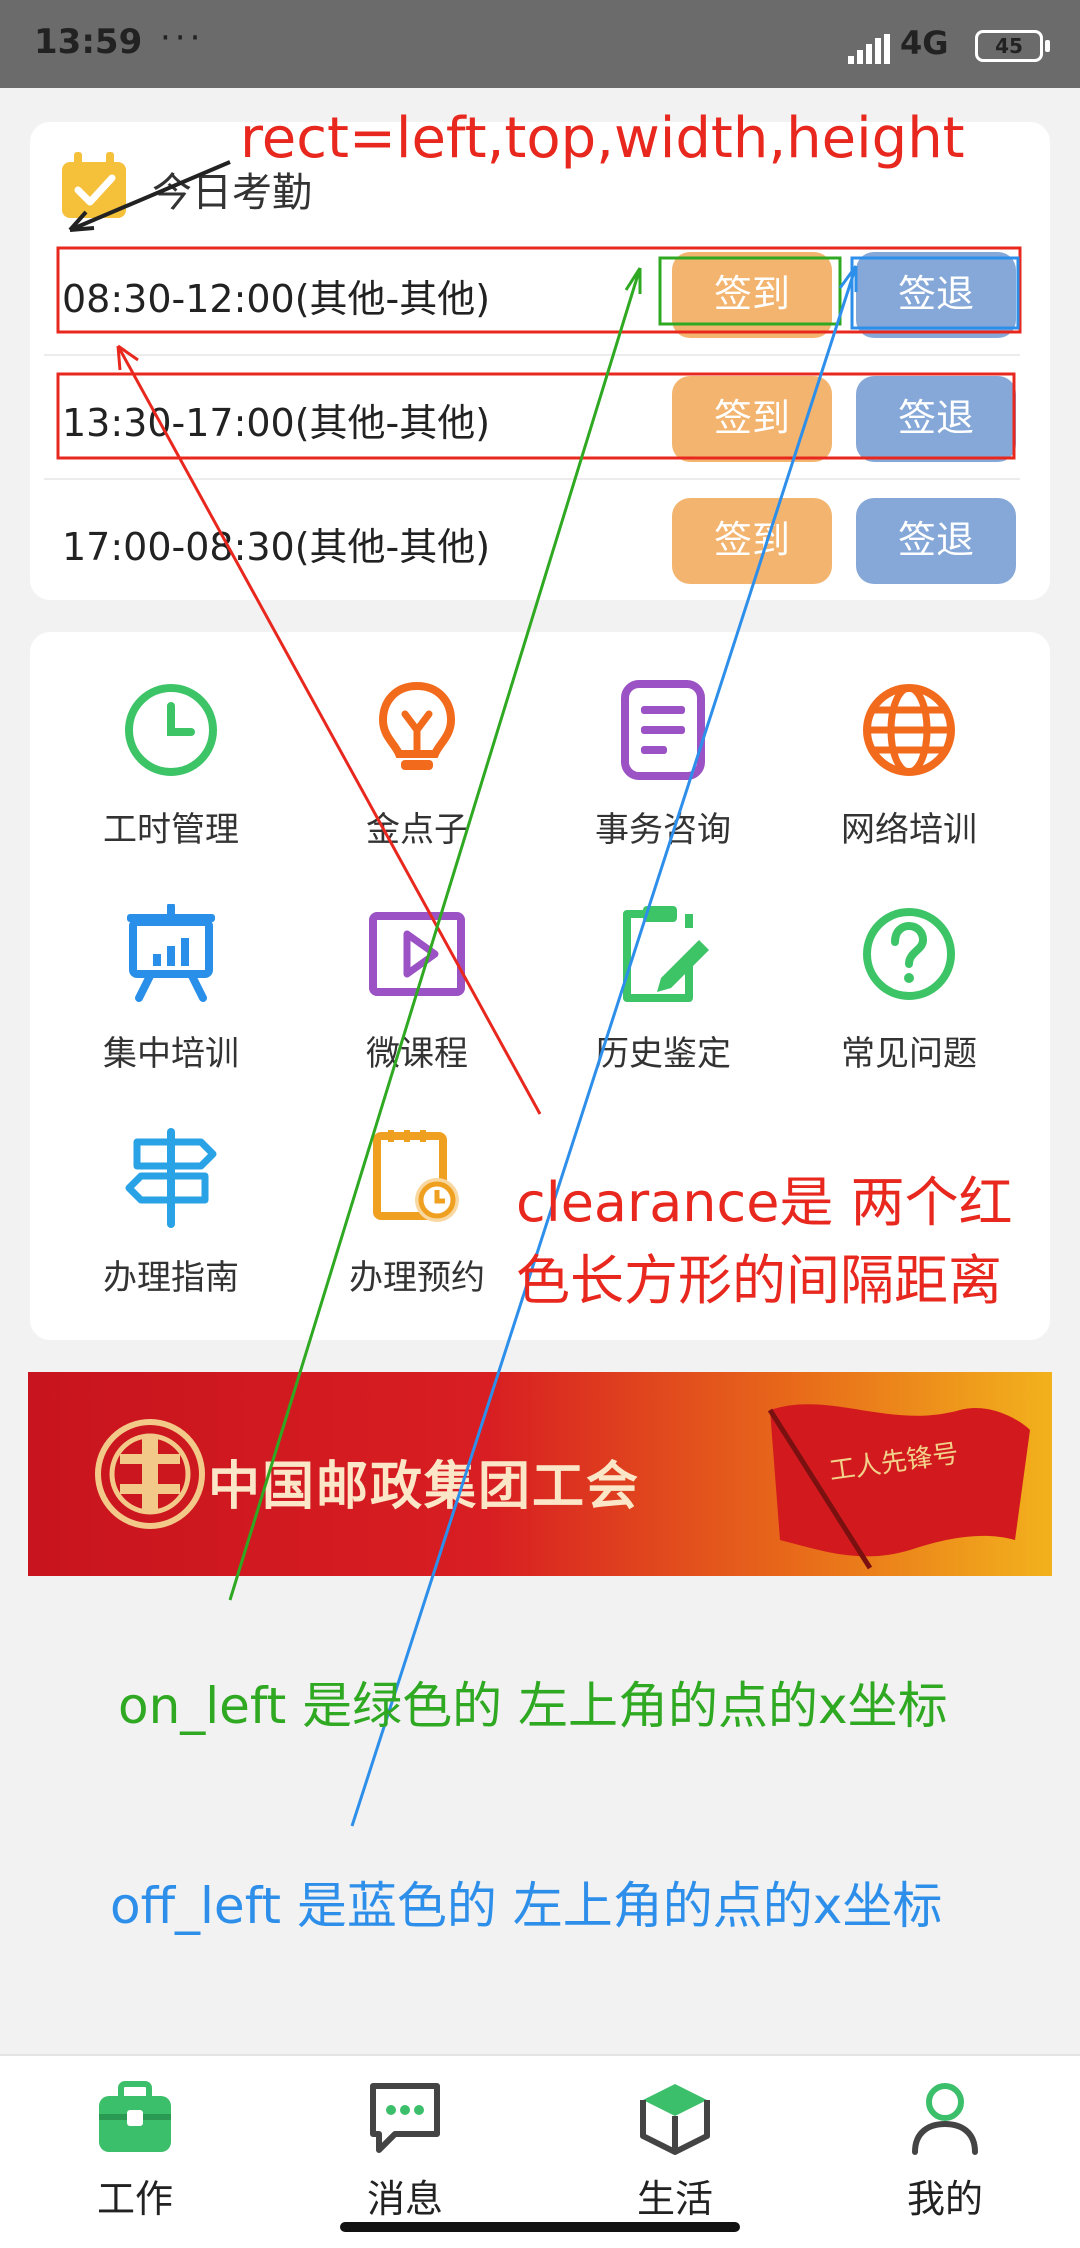 The height and width of the screenshot is (2248, 1080). What do you see at coordinates (94, 185) in the screenshot?
I see `calendar-check-icon` at bounding box center [94, 185].